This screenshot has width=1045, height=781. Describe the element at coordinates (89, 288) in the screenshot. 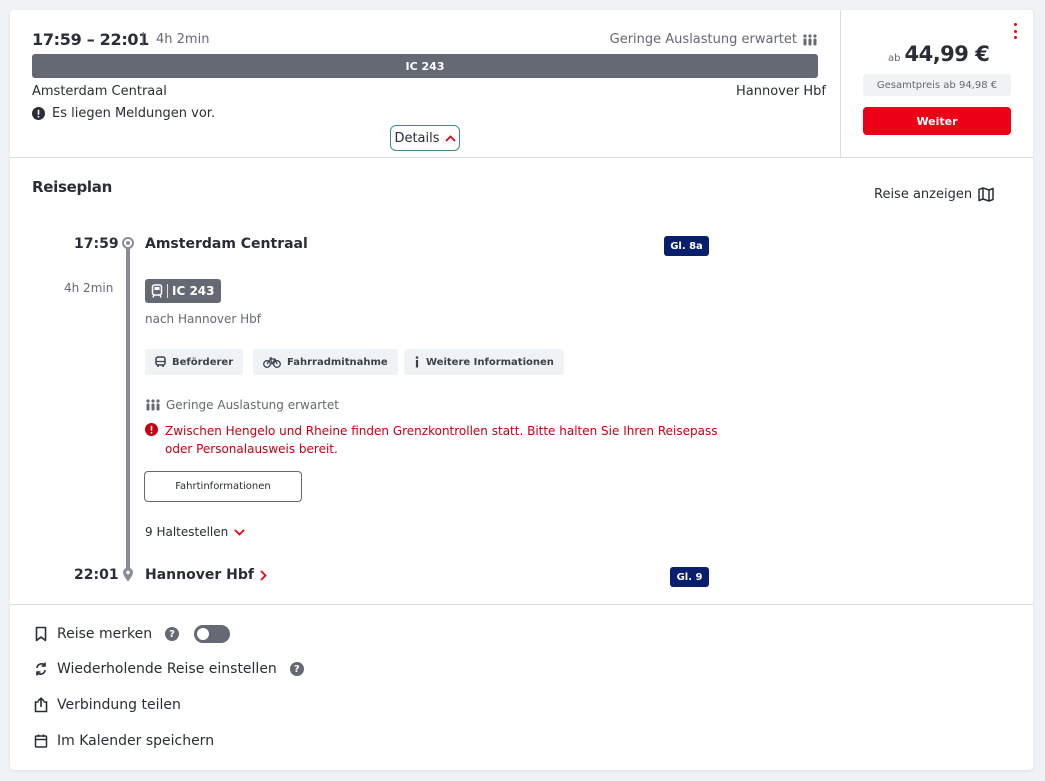

I see `segment-duration: 4h 2min` at that location.